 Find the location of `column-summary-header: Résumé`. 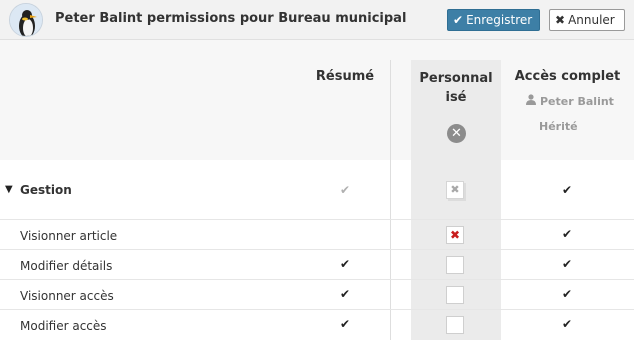

column-summary-header: Résumé is located at coordinates (345, 76).